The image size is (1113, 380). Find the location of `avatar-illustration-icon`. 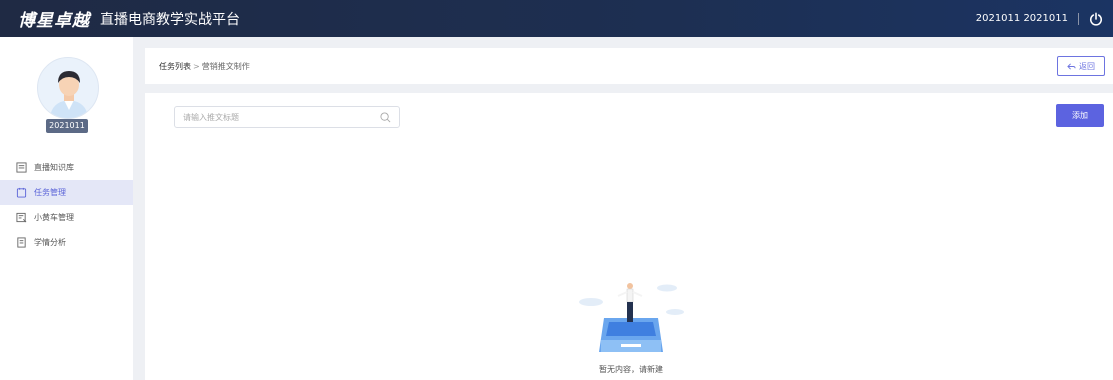

avatar-illustration-icon is located at coordinates (69, 94).